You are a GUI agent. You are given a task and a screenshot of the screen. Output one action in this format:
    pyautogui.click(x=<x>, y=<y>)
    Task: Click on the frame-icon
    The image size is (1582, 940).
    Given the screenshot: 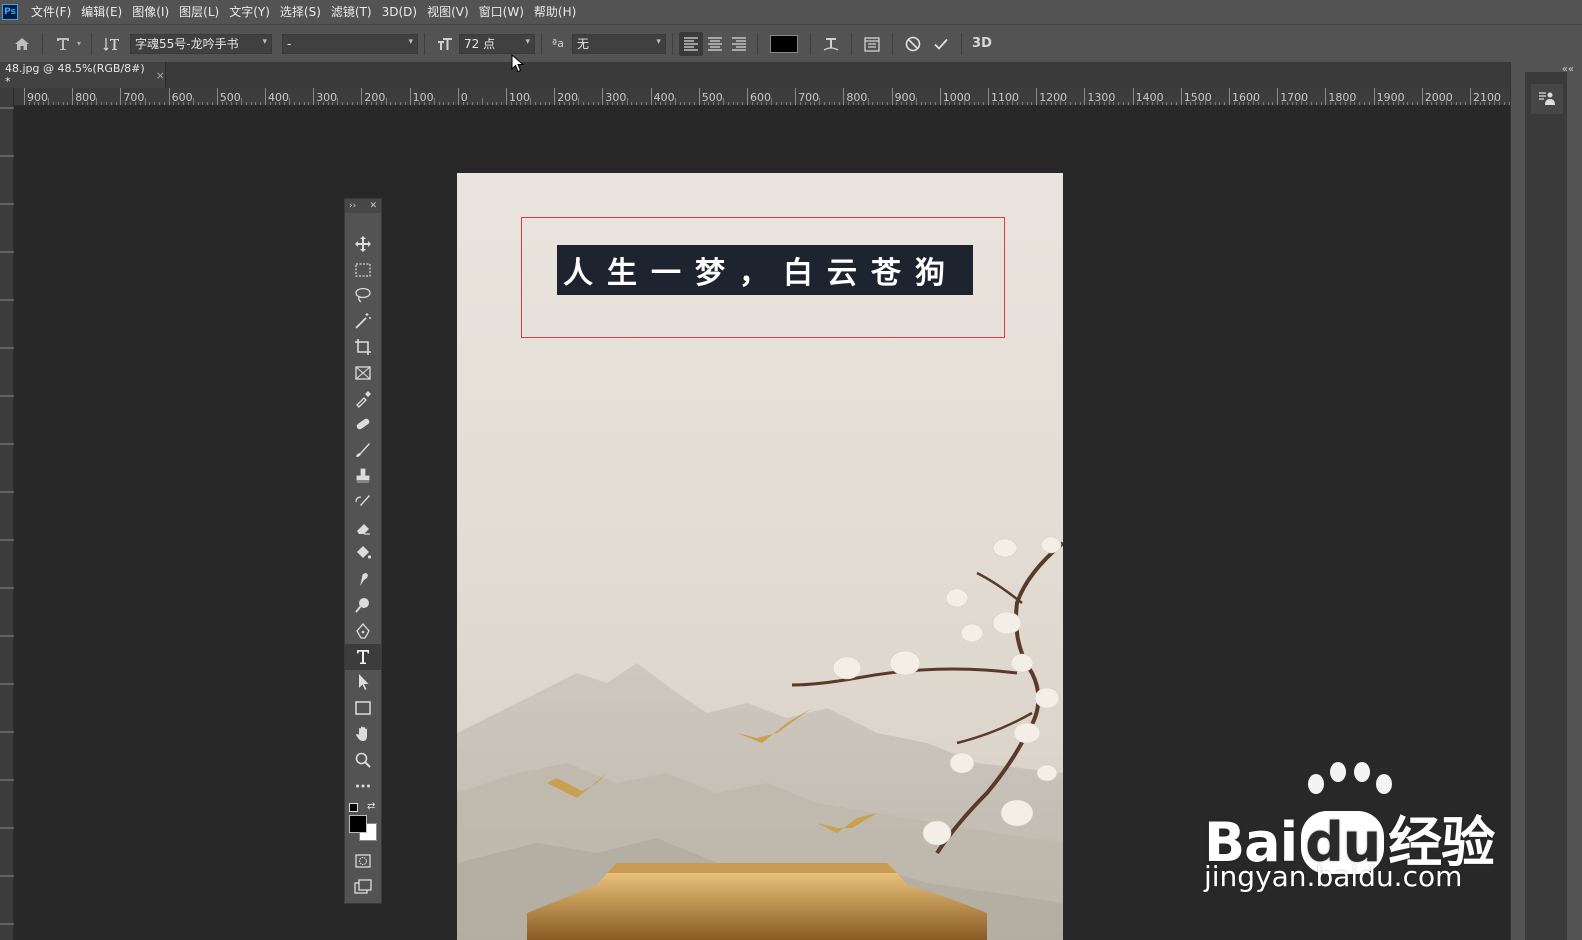 What is the action you would take?
    pyautogui.click(x=363, y=373)
    